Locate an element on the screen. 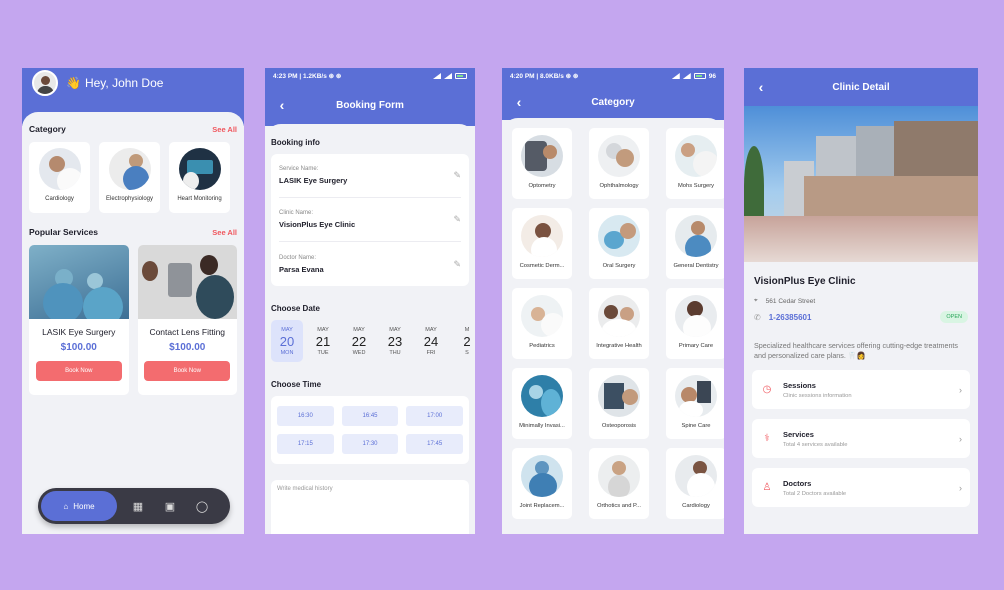 This screenshot has width=1004, height=590. category-card: Mohs Surgery is located at coordinates (695, 163).